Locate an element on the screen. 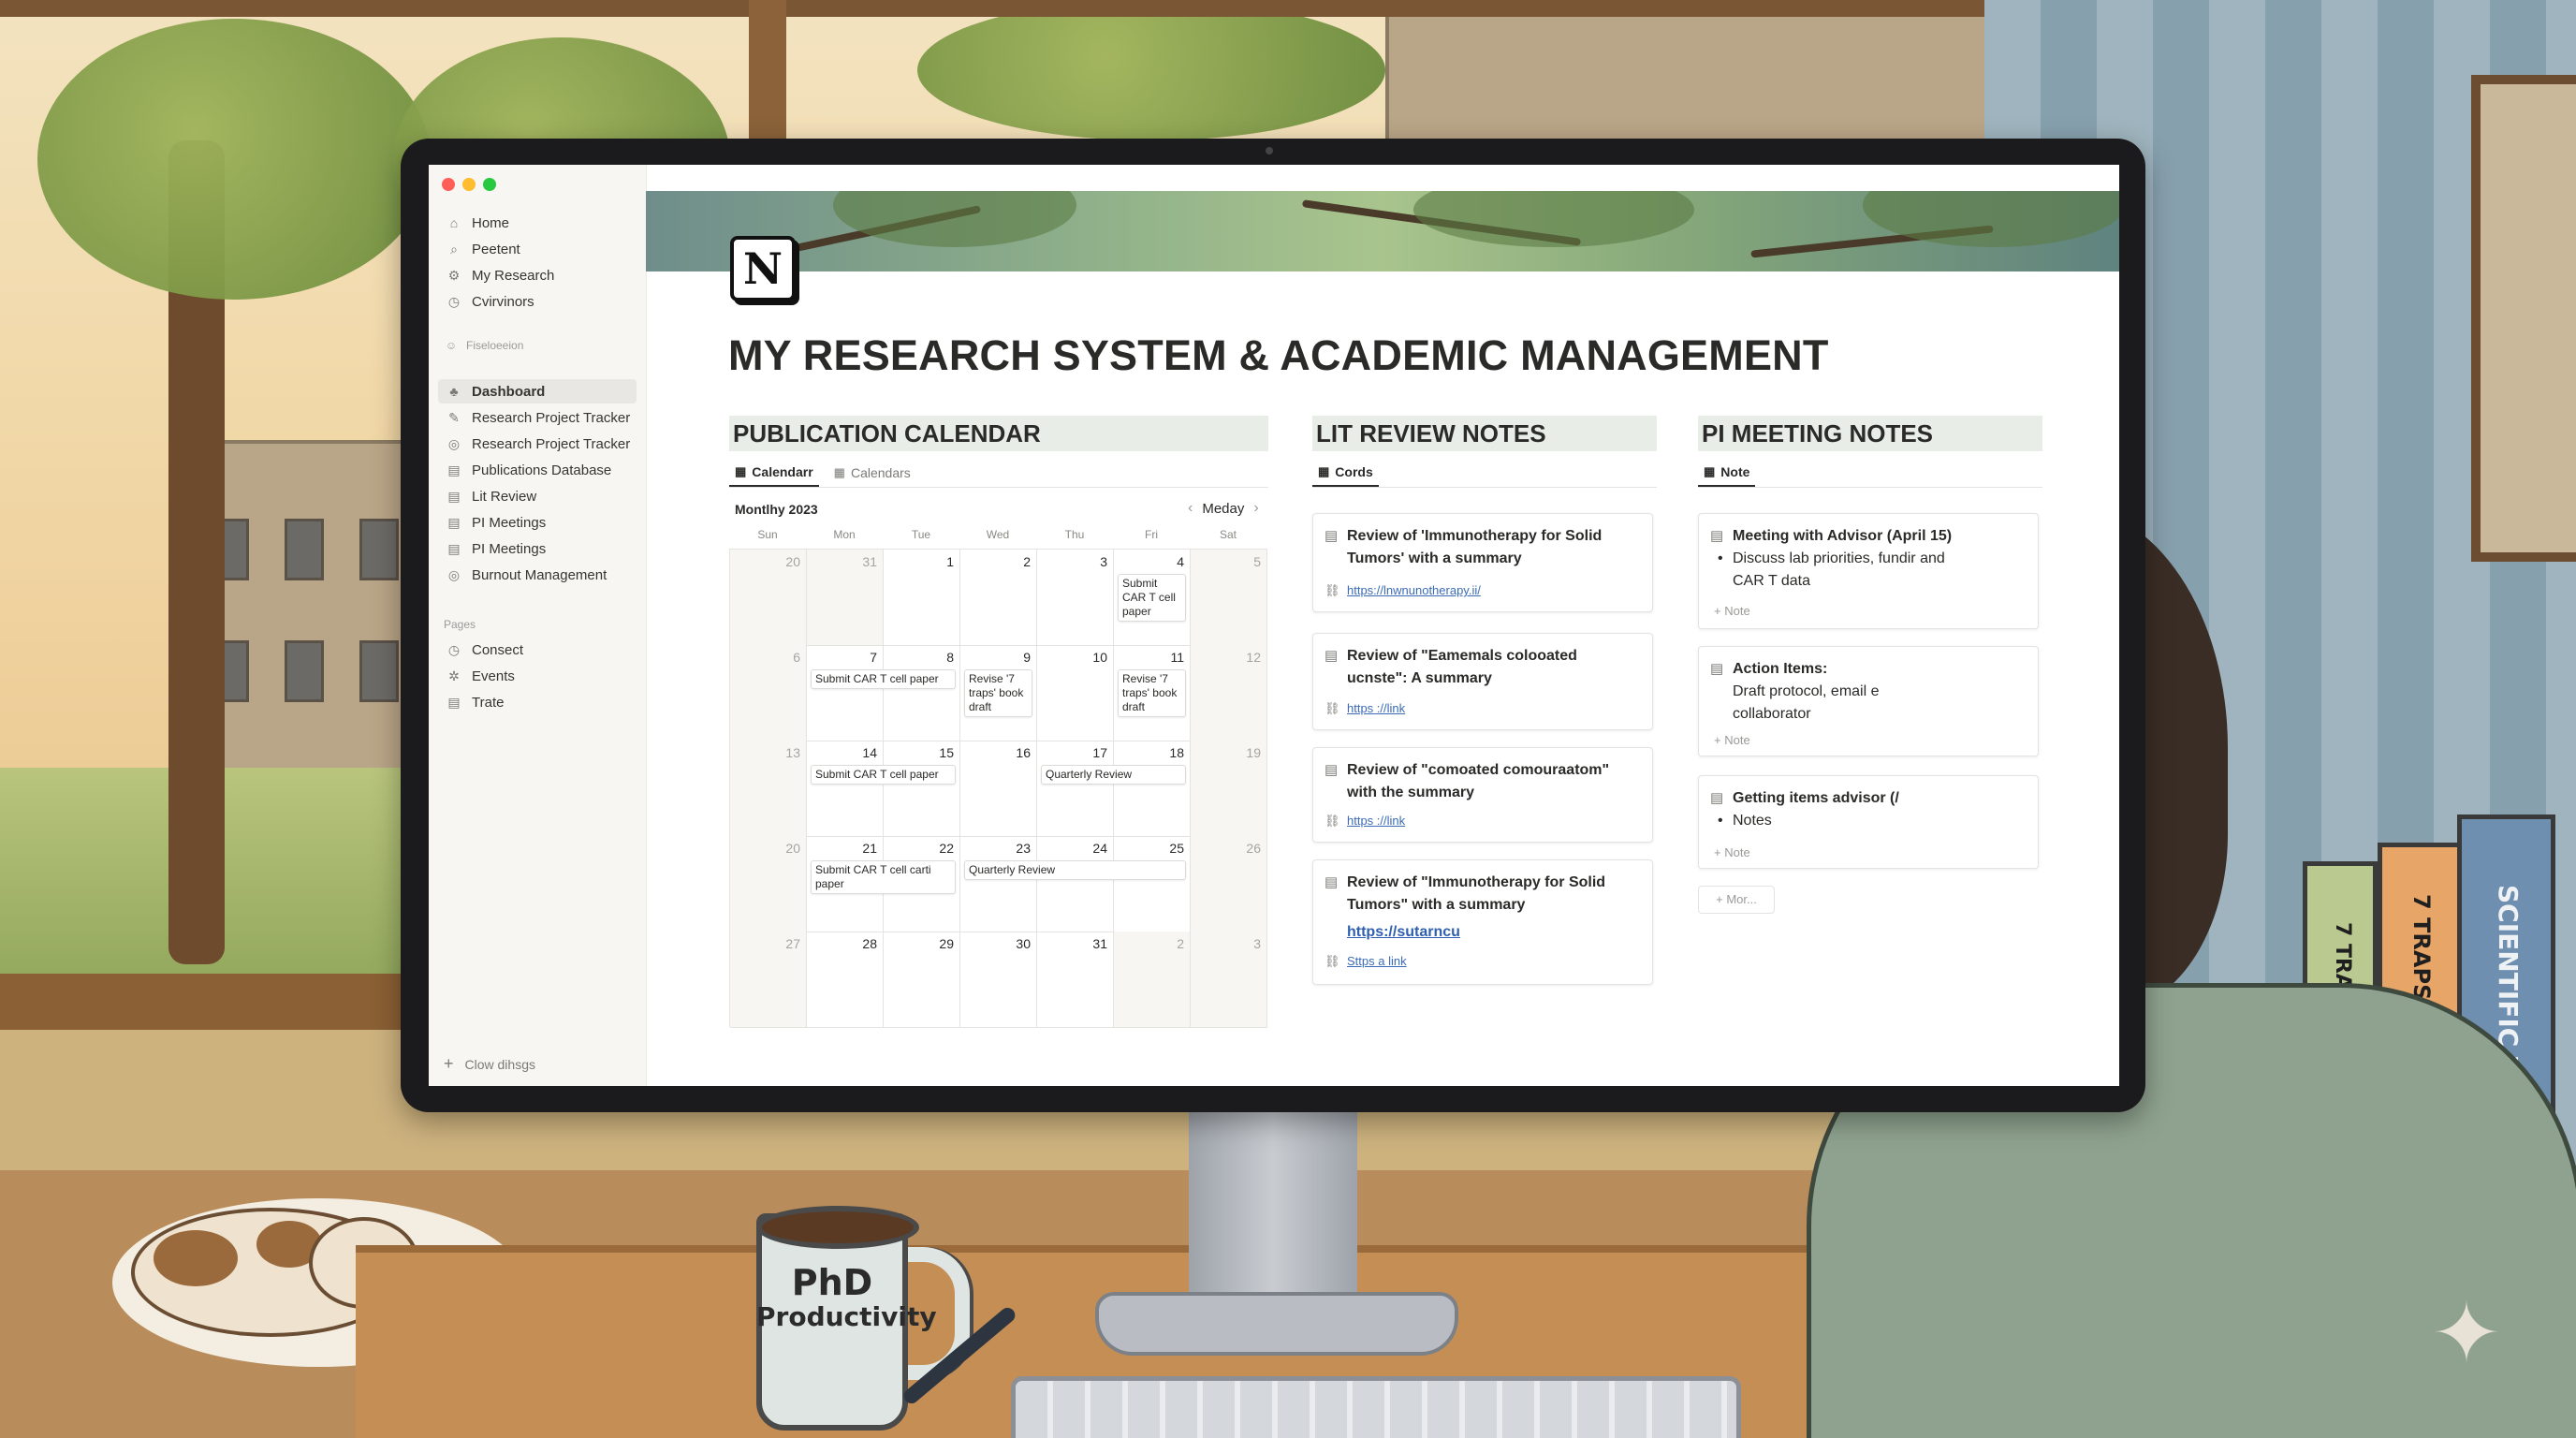  tab-note: ▦ Note is located at coordinates (1727, 473).